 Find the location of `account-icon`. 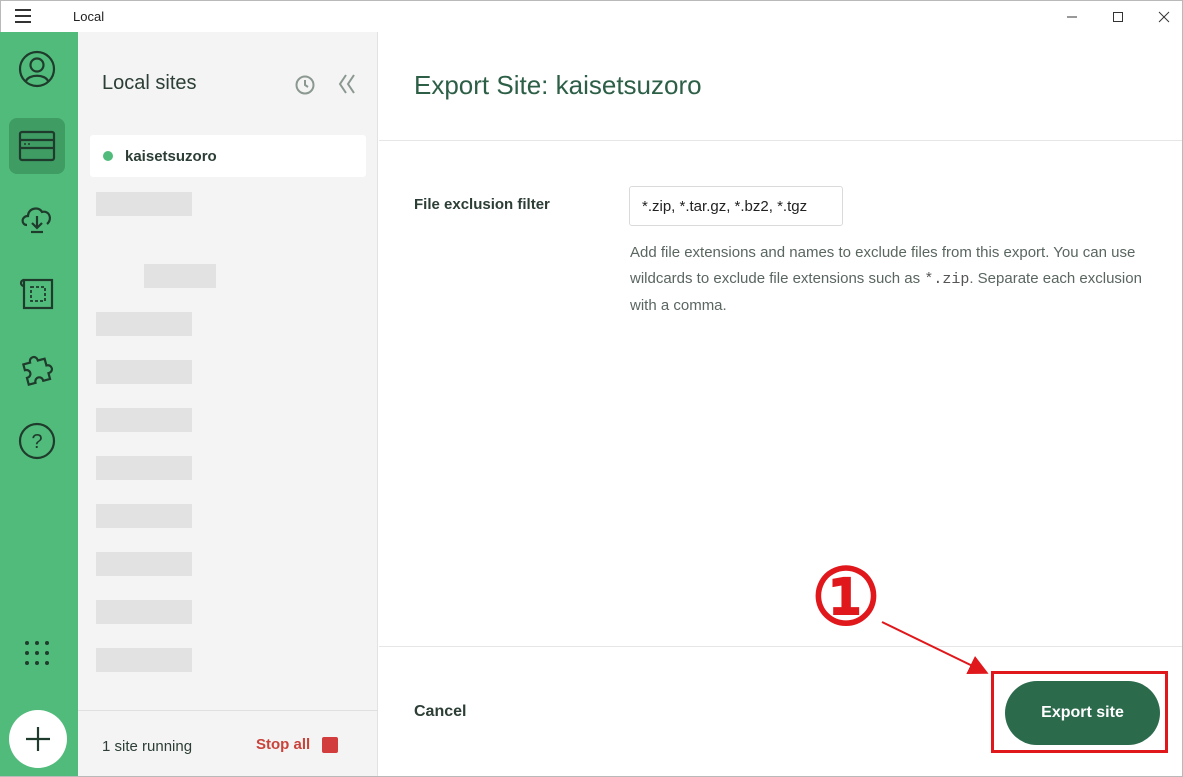

account-icon is located at coordinates (37, 69).